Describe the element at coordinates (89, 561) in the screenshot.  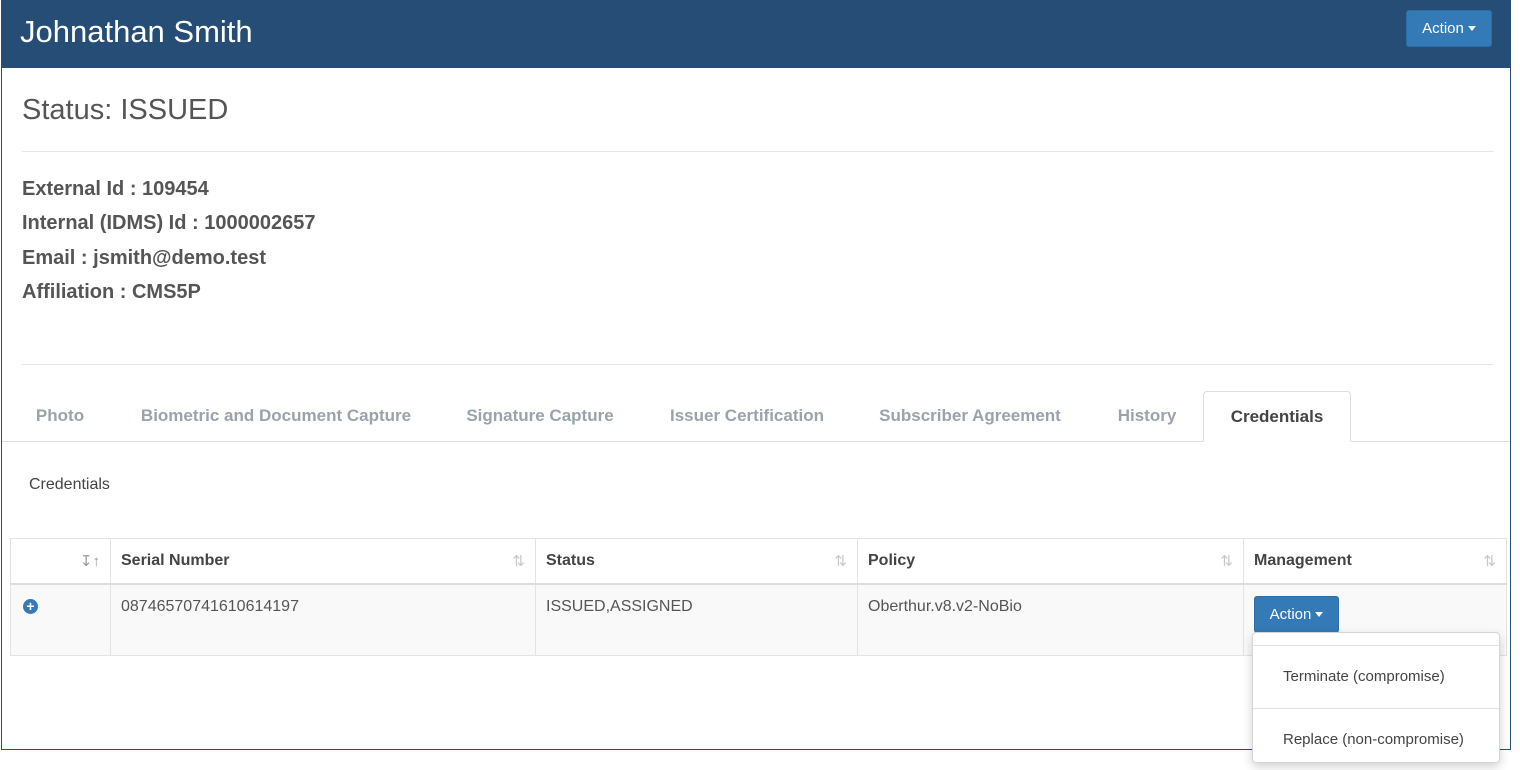
I see `sort-icon: ↧↑` at that location.